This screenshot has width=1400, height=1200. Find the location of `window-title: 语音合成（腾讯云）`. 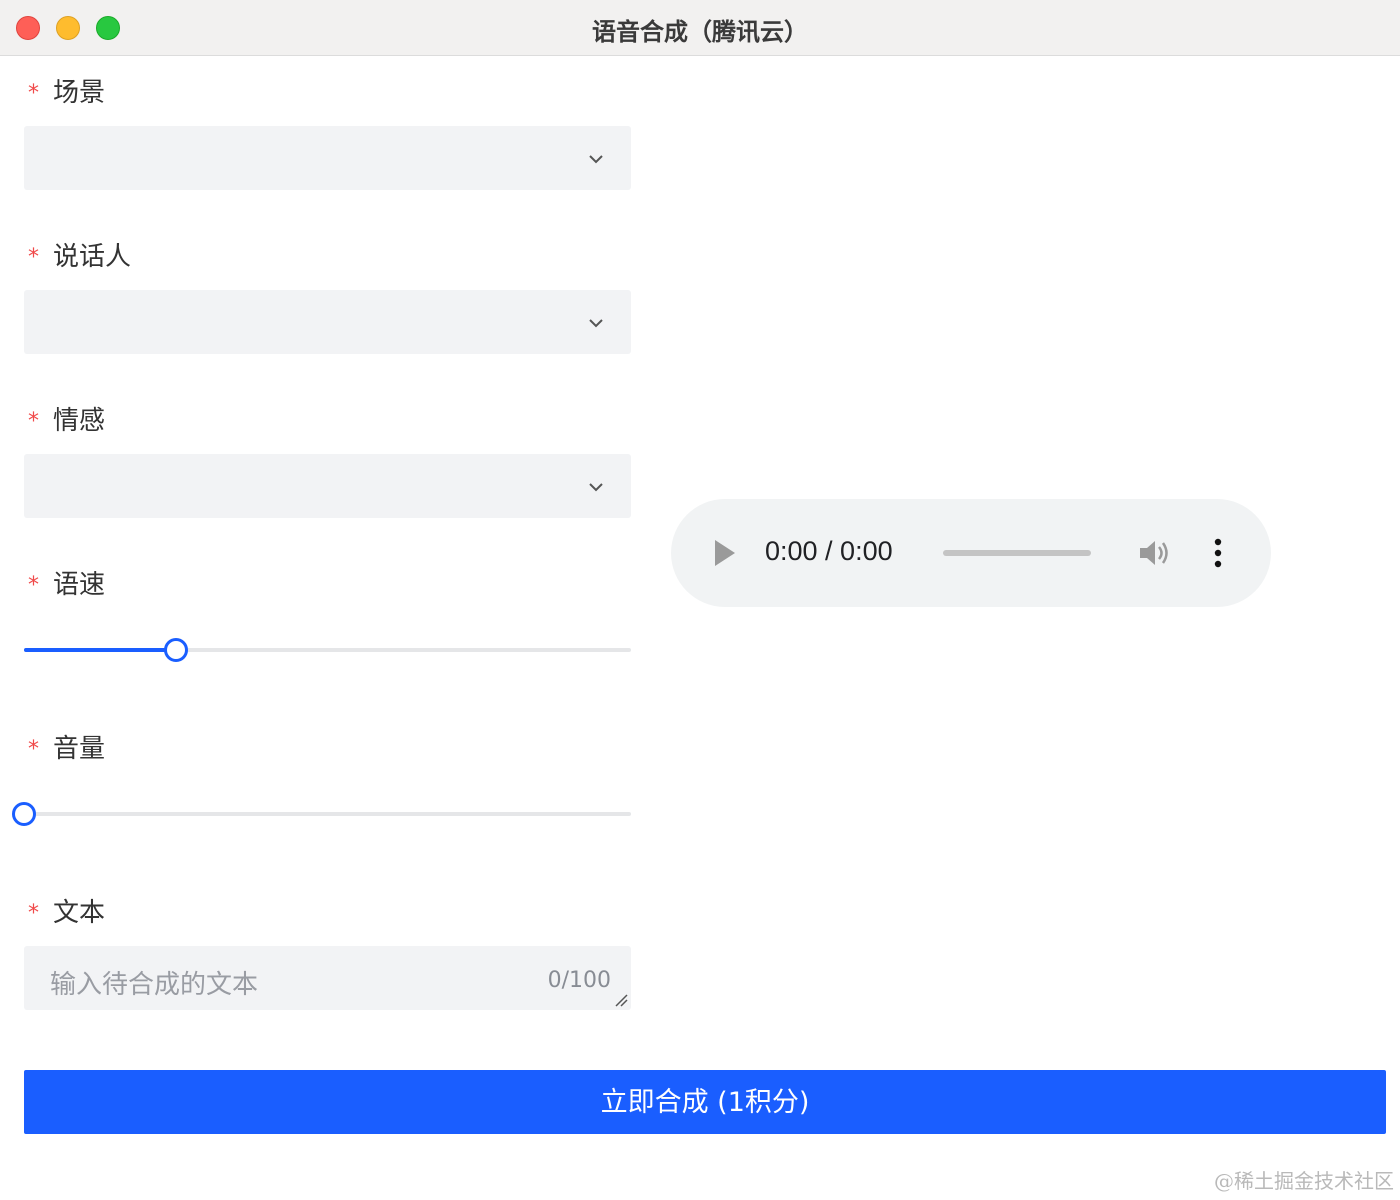

window-title: 语音合成（腾讯云） is located at coordinates (700, 32).